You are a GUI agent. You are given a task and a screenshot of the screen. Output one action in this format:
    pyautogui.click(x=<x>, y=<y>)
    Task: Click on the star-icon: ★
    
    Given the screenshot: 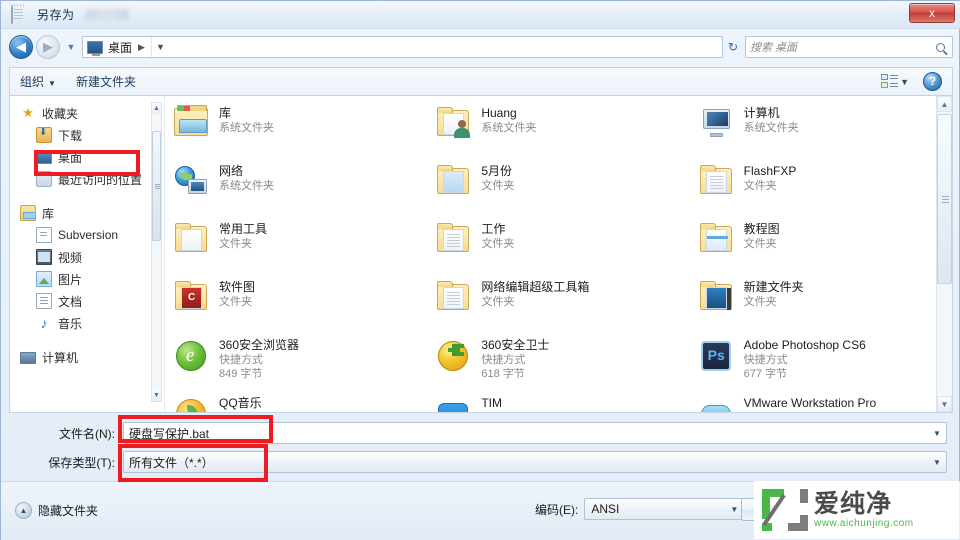 What is the action you would take?
    pyautogui.click(x=28, y=112)
    